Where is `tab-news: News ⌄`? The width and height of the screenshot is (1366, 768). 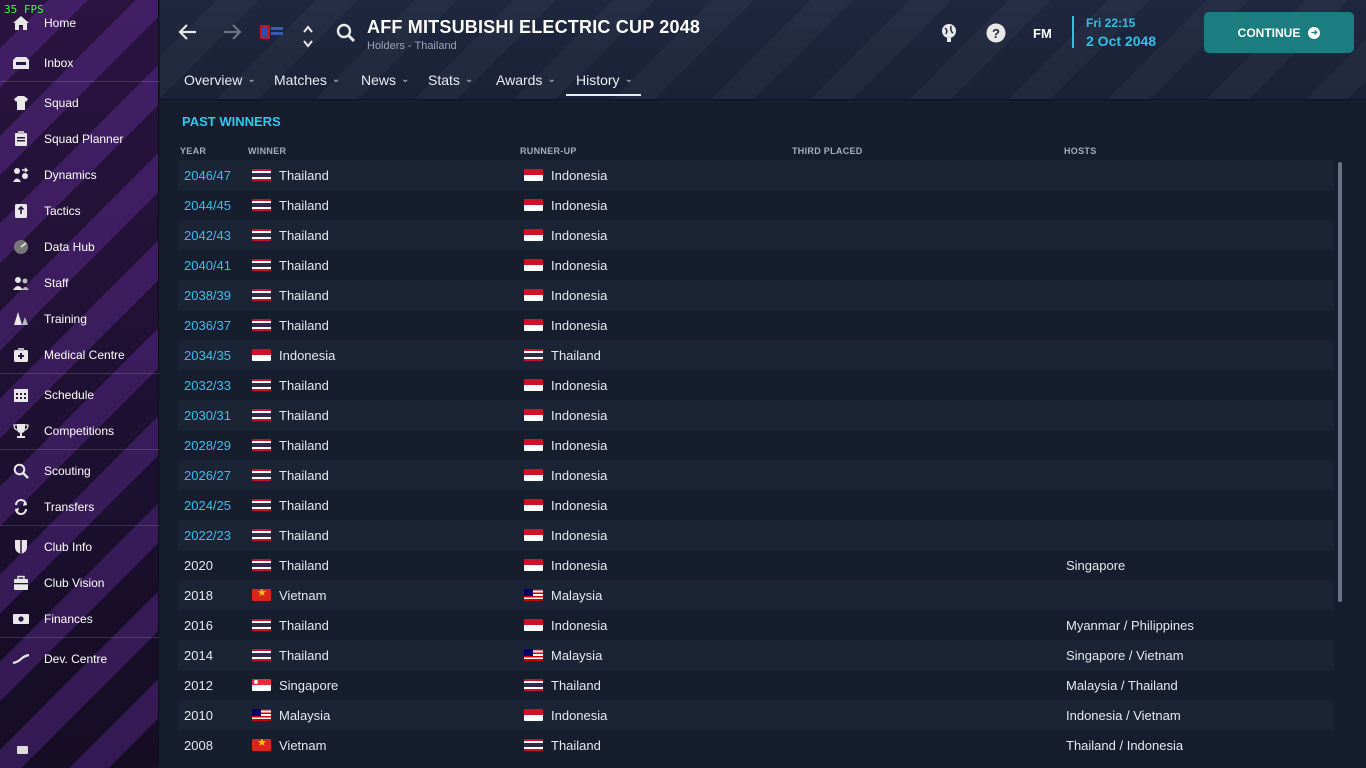
tab-news: News ⌄ is located at coordinates (385, 81).